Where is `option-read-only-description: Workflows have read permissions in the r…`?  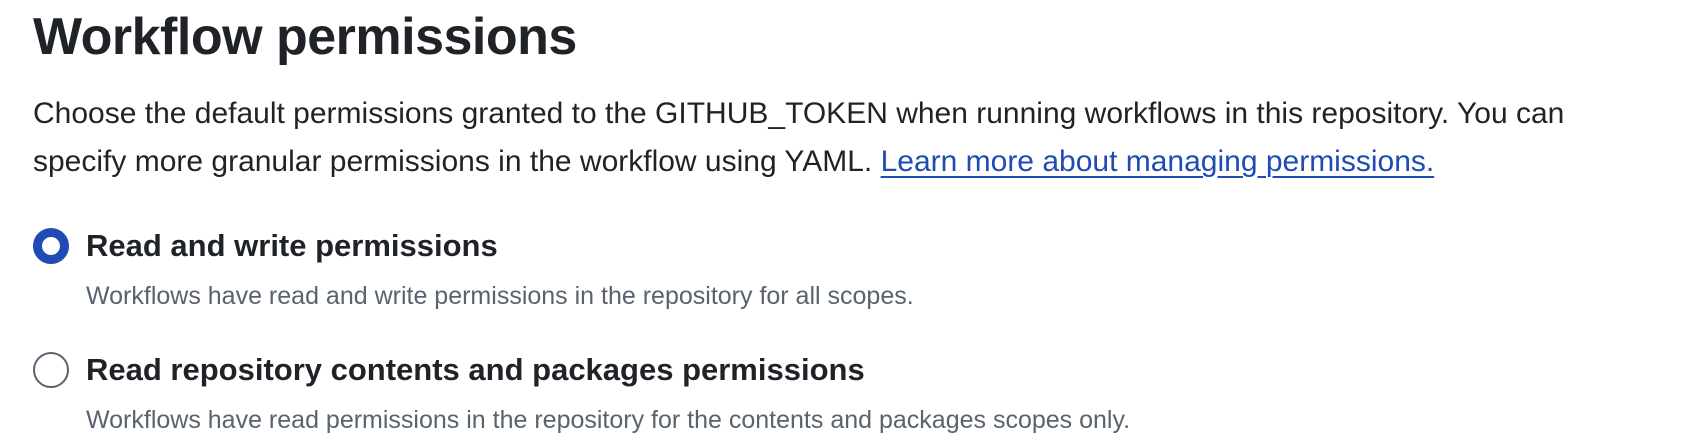 option-read-only-description: Workflows have read permissions in the r… is located at coordinates (608, 420).